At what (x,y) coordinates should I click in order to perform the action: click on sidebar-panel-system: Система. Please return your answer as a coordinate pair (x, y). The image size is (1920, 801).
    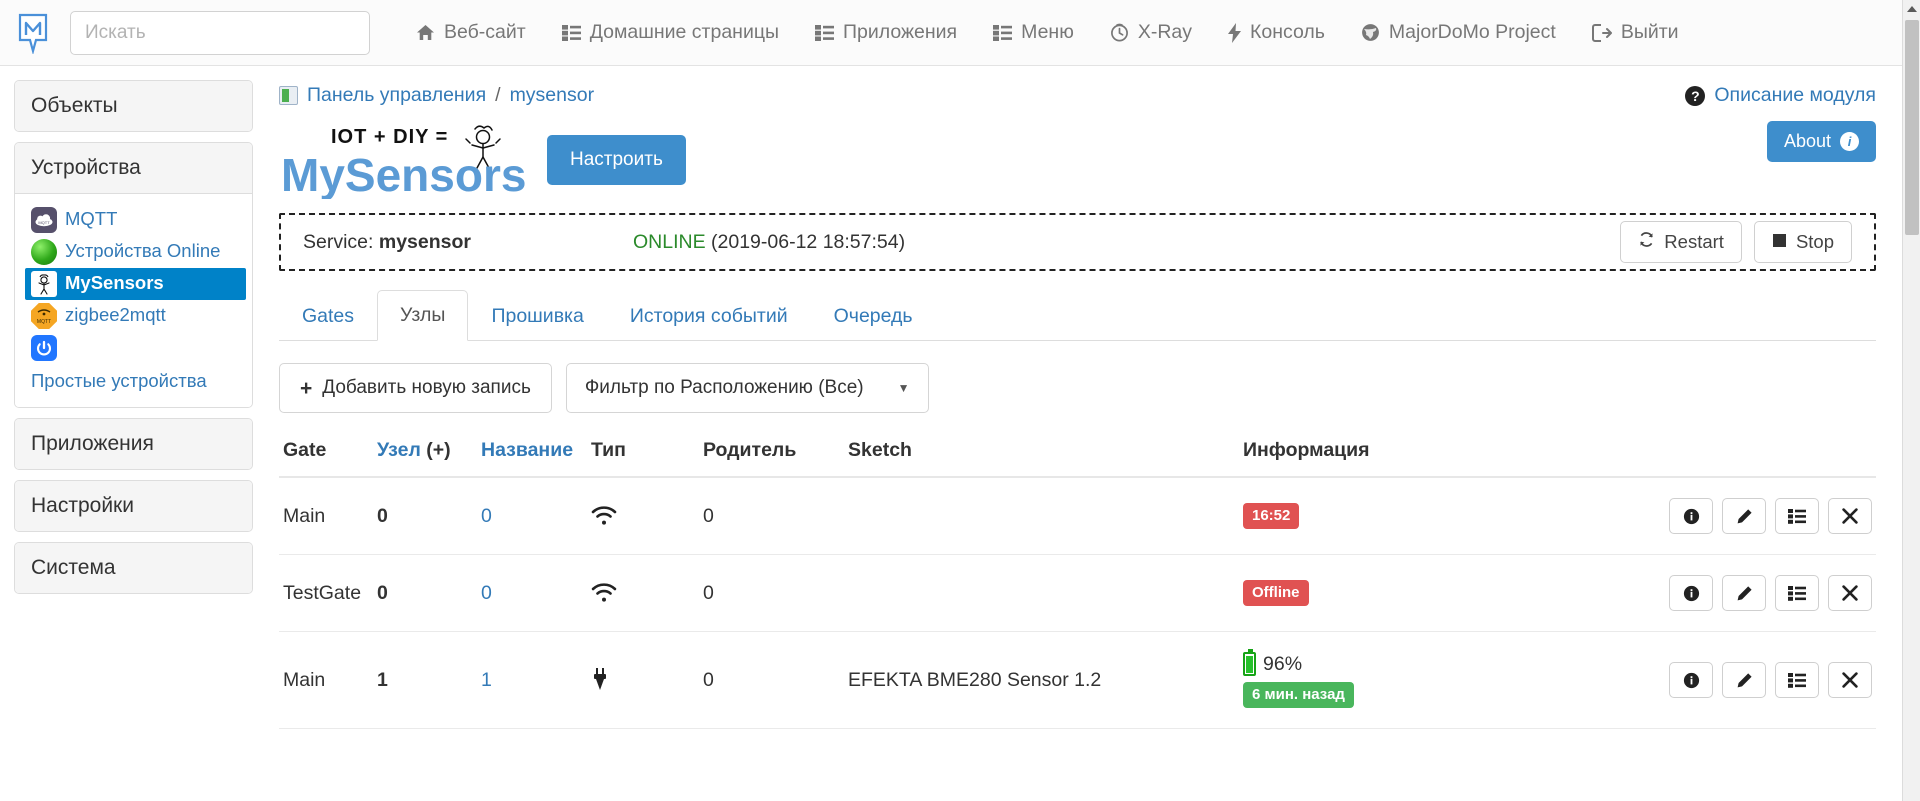
    Looking at the image, I should click on (133, 568).